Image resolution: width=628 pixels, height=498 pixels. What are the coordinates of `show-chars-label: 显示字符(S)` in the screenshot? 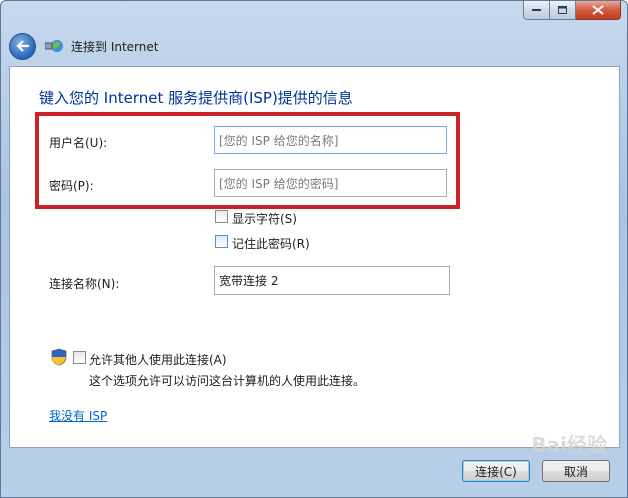 It's located at (264, 219).